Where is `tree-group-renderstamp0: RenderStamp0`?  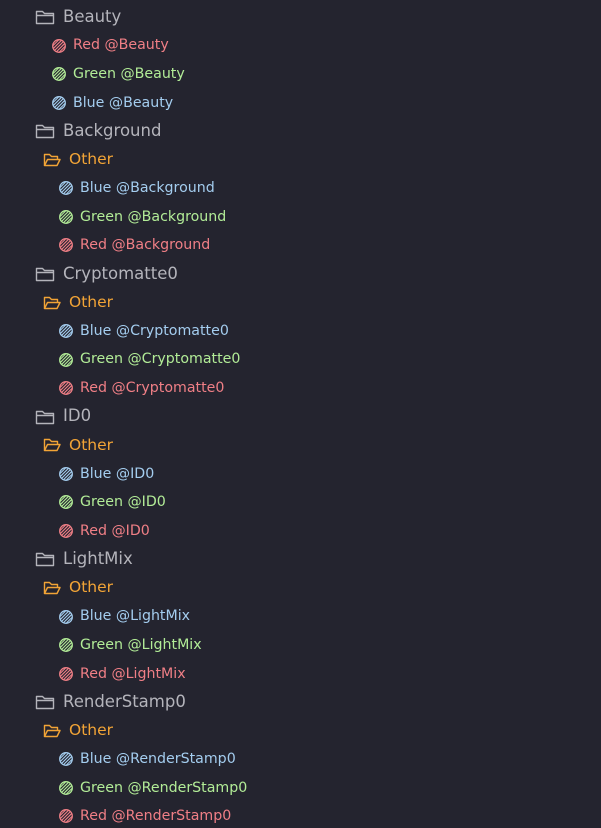 tree-group-renderstamp0: RenderStamp0 is located at coordinates (110, 702).